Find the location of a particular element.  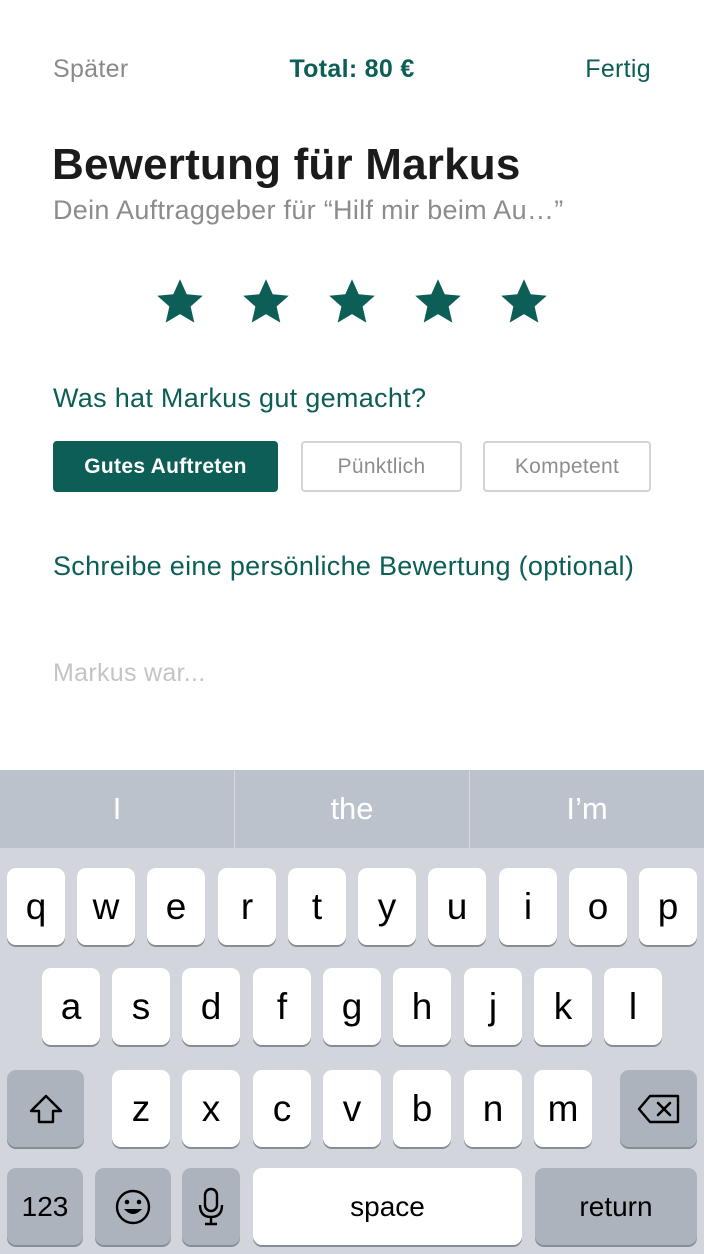

key-r: r is located at coordinates (247, 906).